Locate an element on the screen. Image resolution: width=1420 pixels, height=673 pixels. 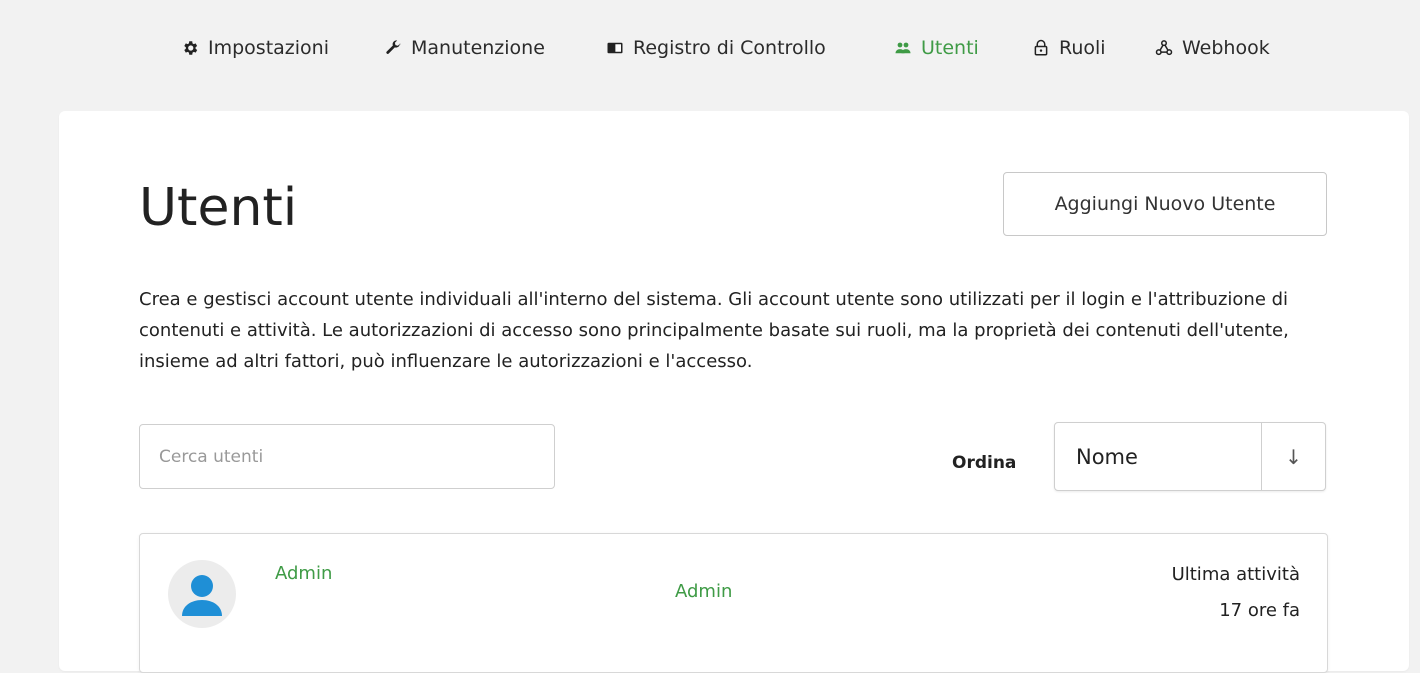
nav-item-manutenzione: Manutenzione is located at coordinates (464, 48).